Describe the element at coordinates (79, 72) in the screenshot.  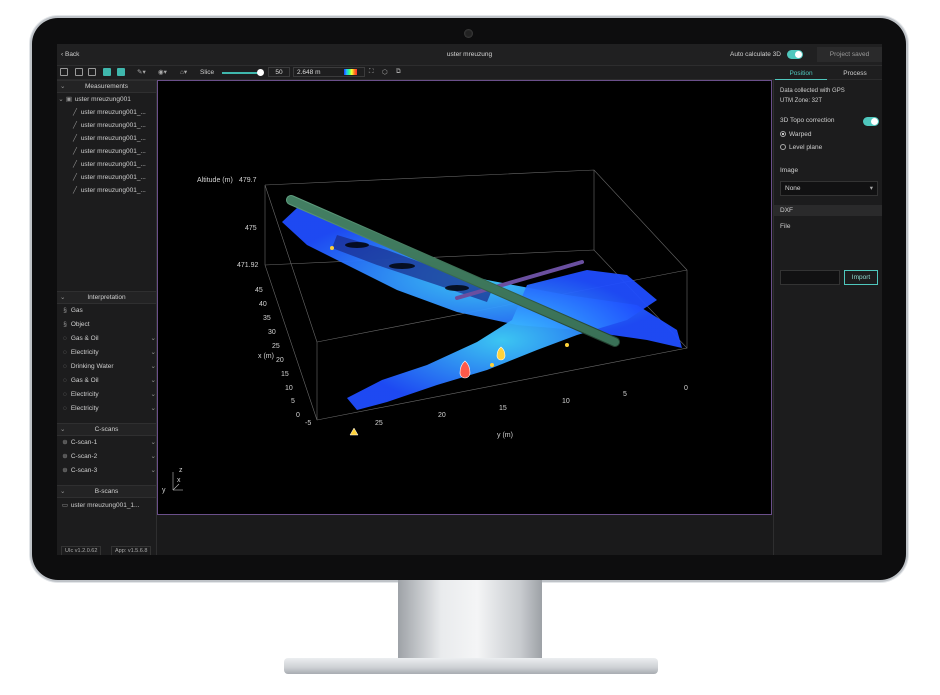
I see `layout-split-icon` at that location.